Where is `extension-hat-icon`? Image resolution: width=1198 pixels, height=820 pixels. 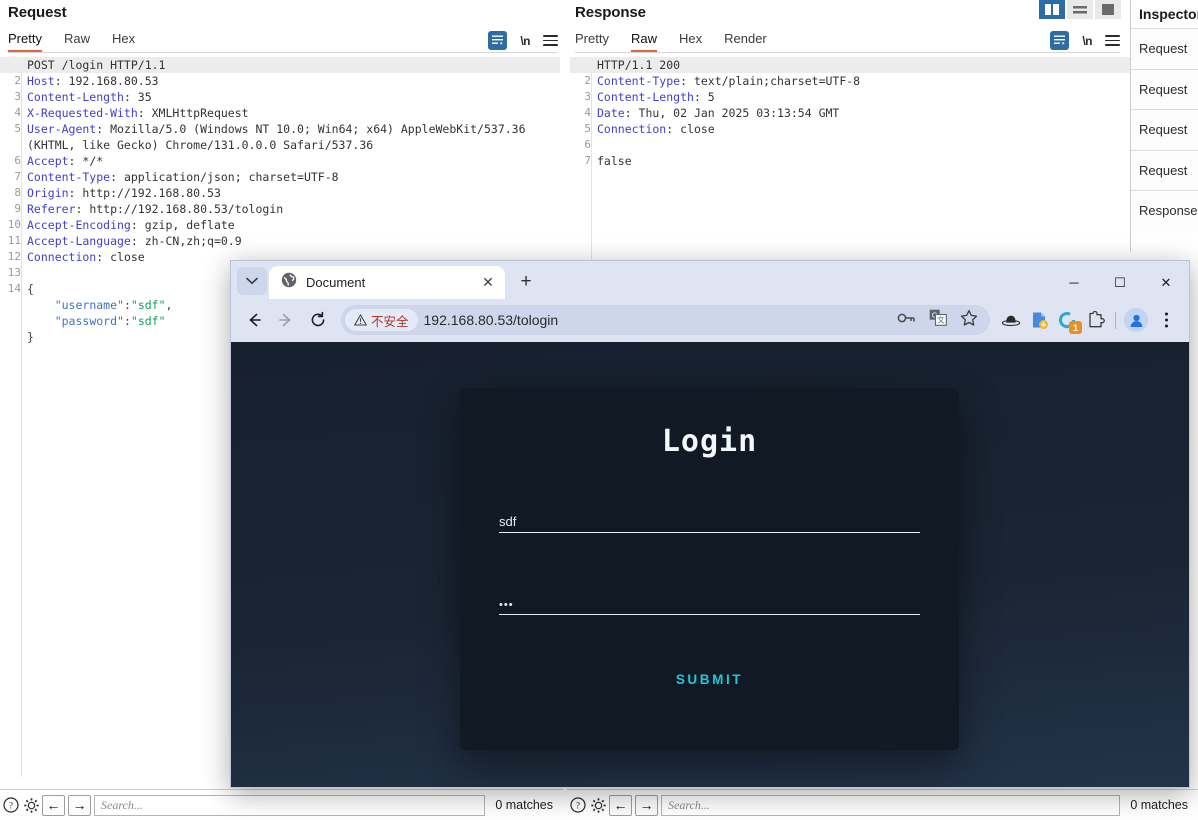
extension-hat-icon is located at coordinates (1011, 320).